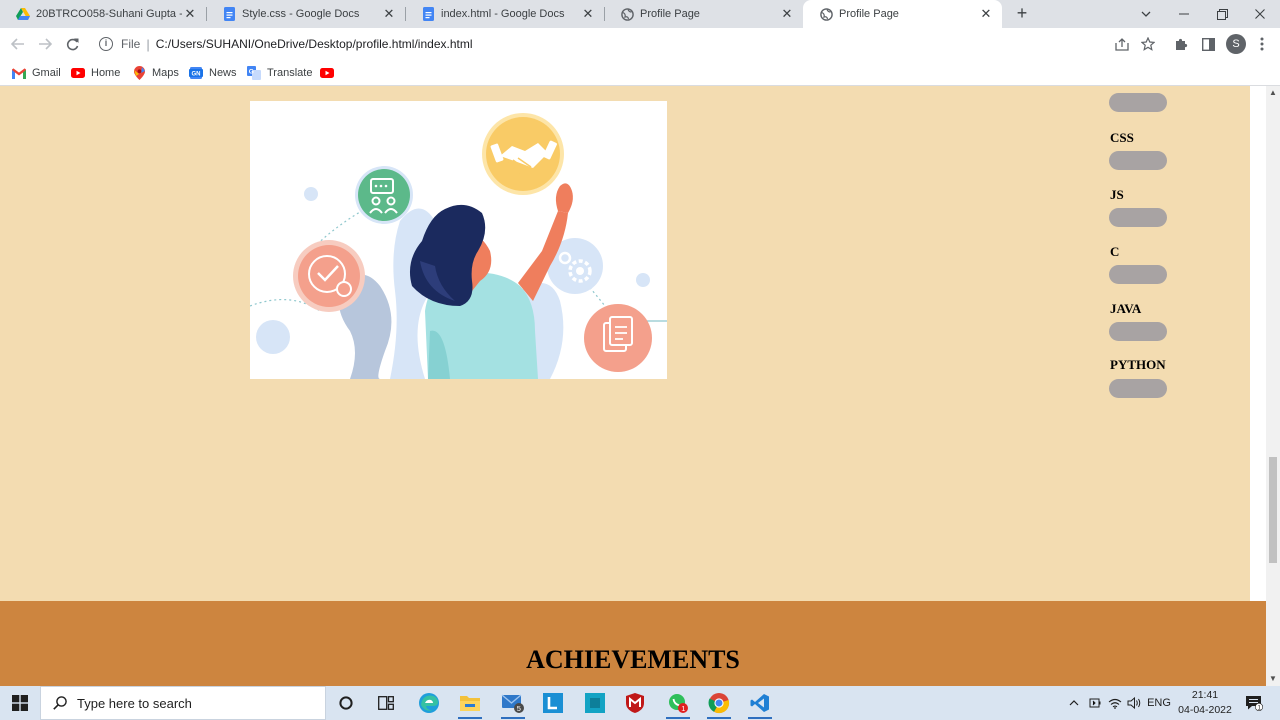 This screenshot has width=1280, height=720. What do you see at coordinates (1181, 44) in the screenshot?
I see `extensions-icon` at bounding box center [1181, 44].